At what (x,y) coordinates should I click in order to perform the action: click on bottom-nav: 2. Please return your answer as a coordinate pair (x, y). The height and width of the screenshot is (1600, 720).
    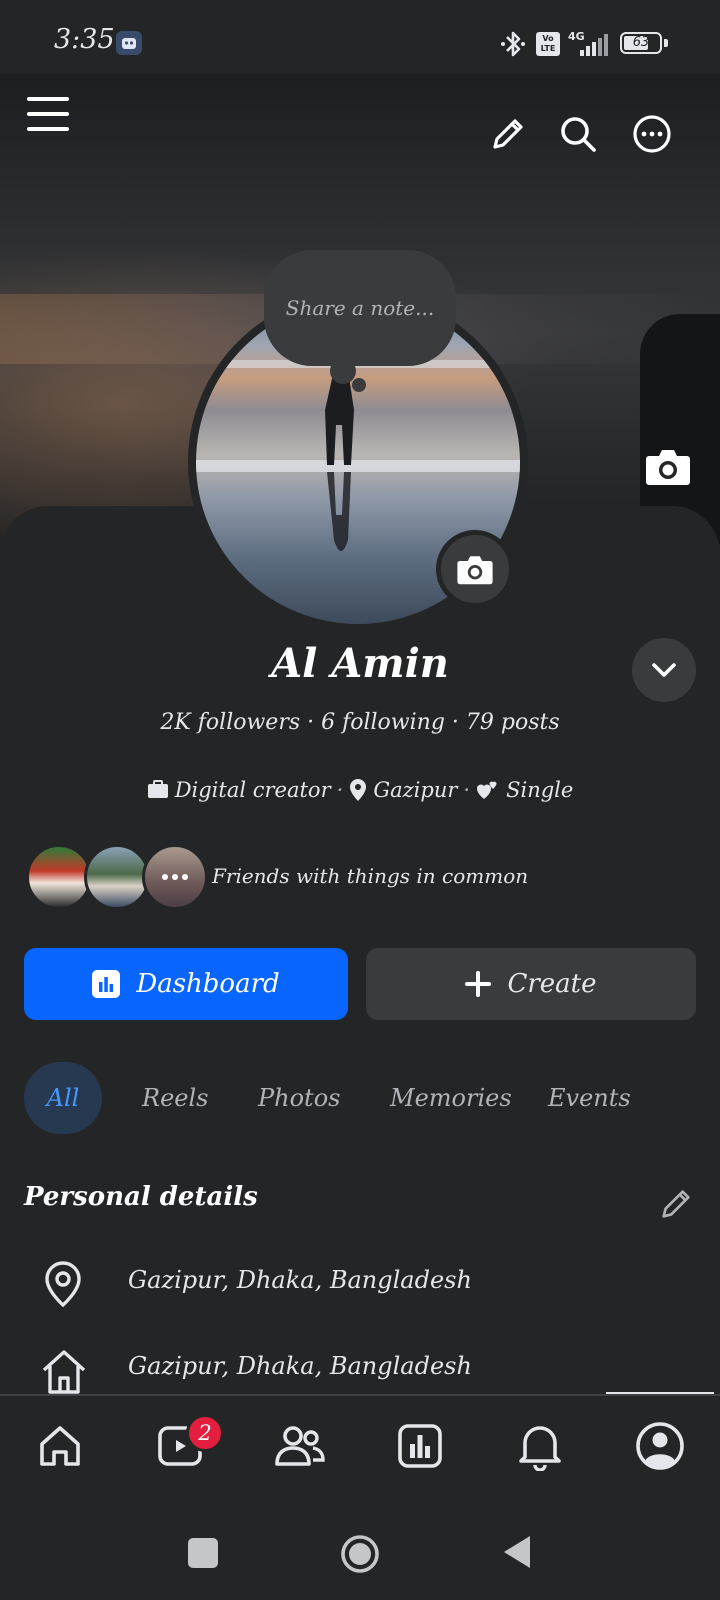
    Looking at the image, I should click on (360, 1450).